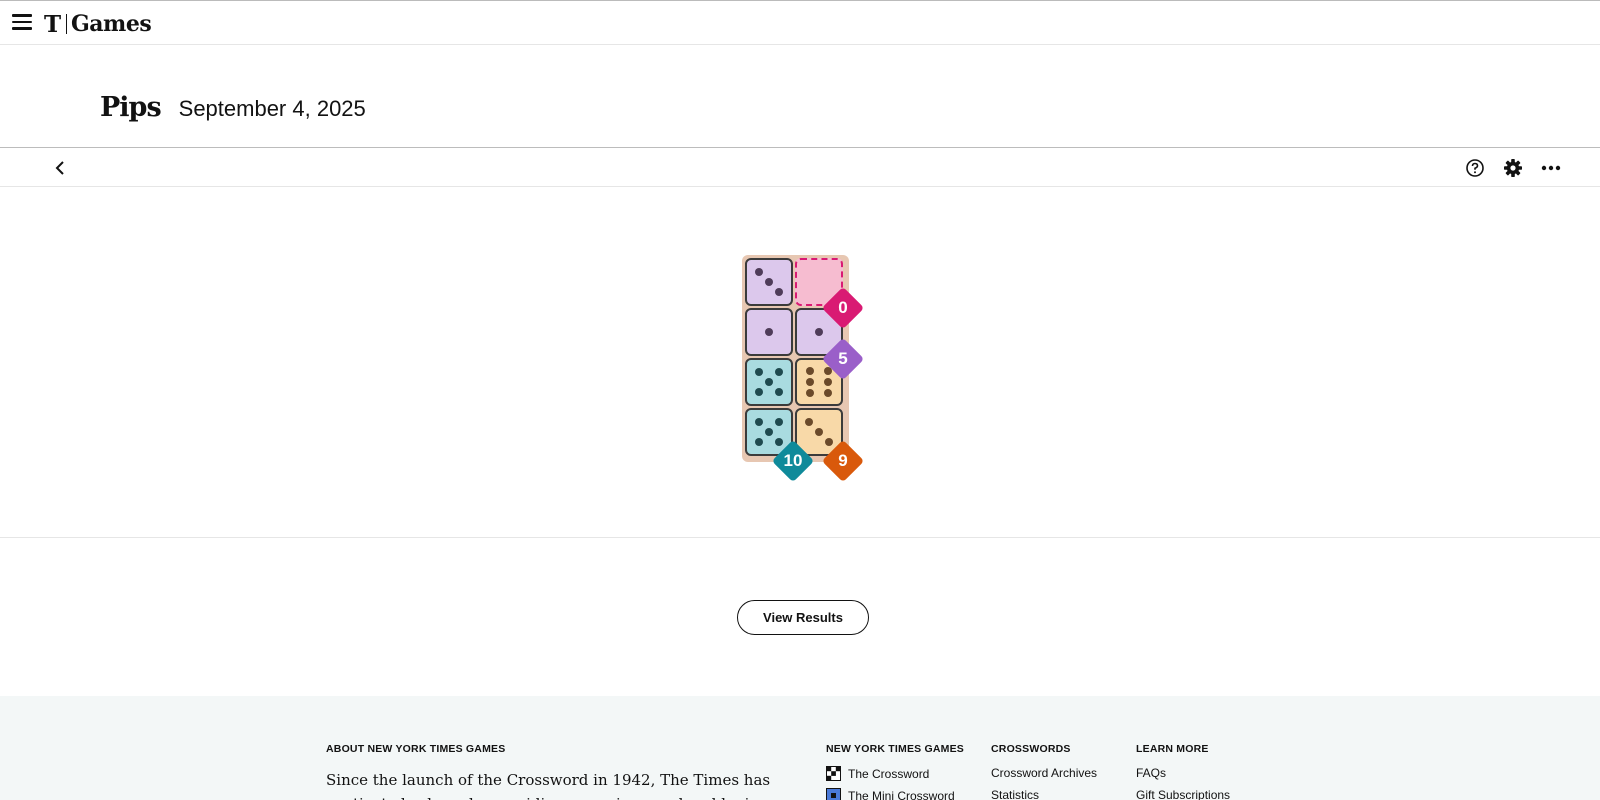 This screenshot has height=800, width=1600. Describe the element at coordinates (843, 460) in the screenshot. I see `region-target-label: 9` at that location.